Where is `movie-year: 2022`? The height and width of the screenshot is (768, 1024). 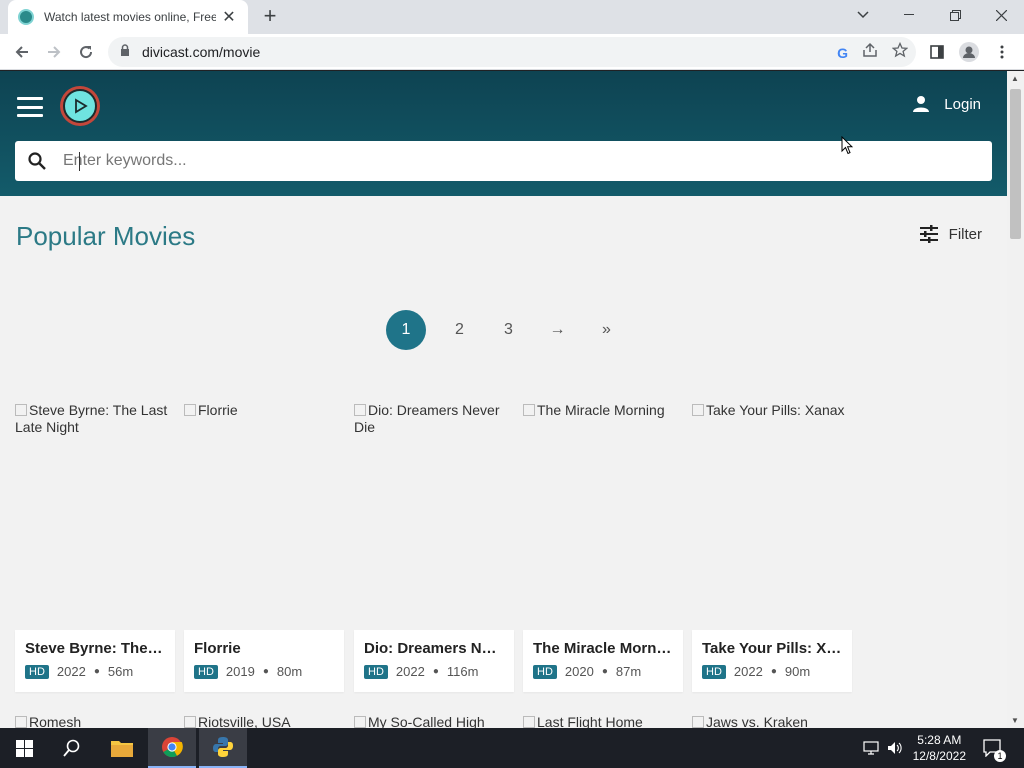
movie-year: 2022 is located at coordinates (748, 671).